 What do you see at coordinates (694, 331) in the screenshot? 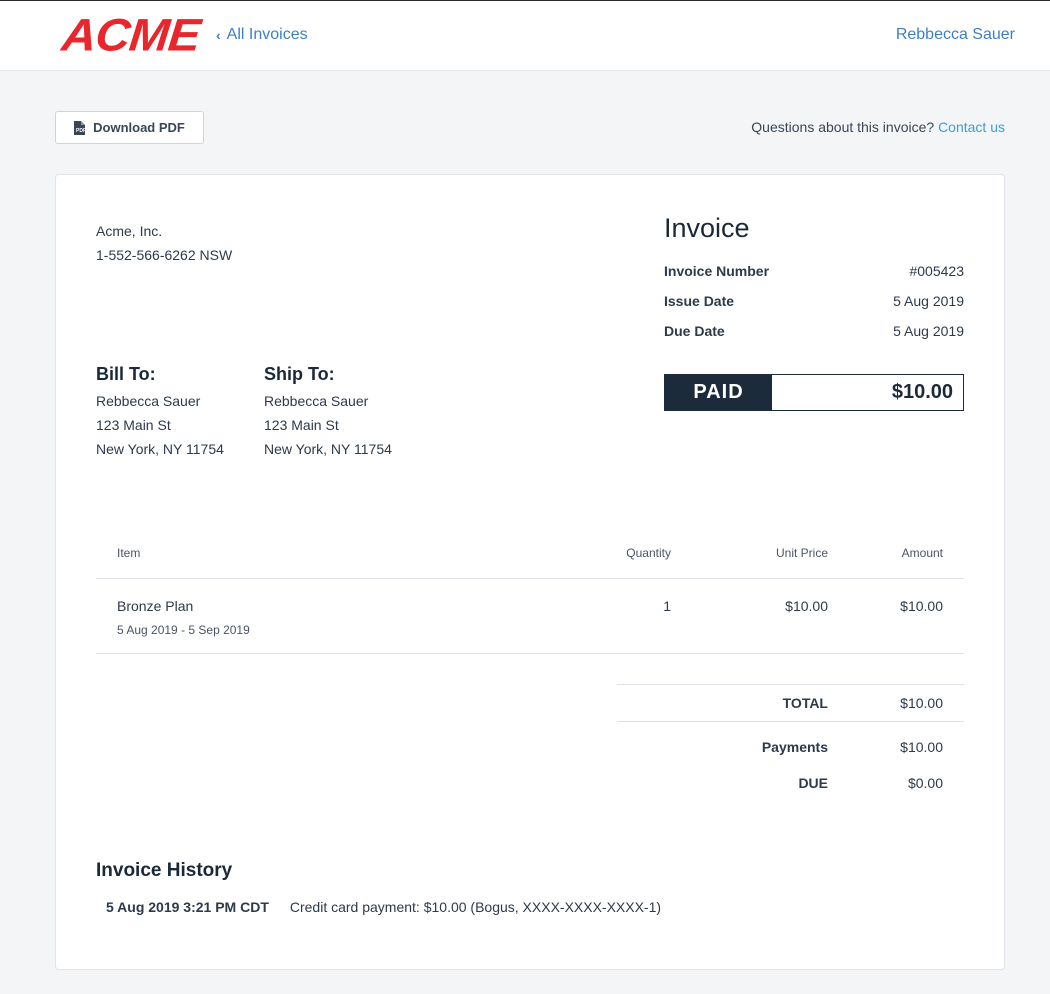
I see `meta-label: Due Date` at bounding box center [694, 331].